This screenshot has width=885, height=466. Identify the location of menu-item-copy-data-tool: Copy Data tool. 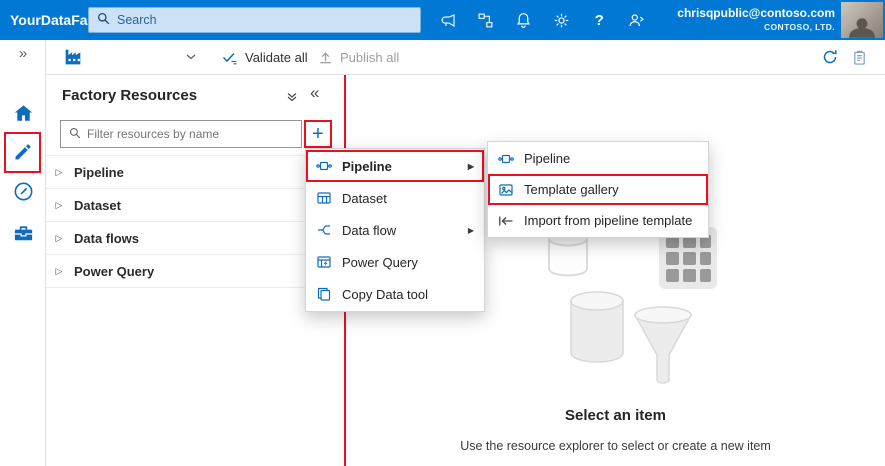
(395, 294).